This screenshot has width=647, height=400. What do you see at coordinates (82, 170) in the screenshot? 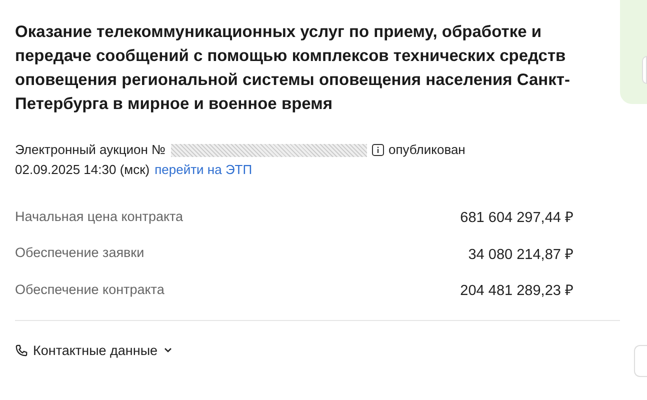
I see `publish-date: 02.09.2025 14:30 (мск)` at bounding box center [82, 170].